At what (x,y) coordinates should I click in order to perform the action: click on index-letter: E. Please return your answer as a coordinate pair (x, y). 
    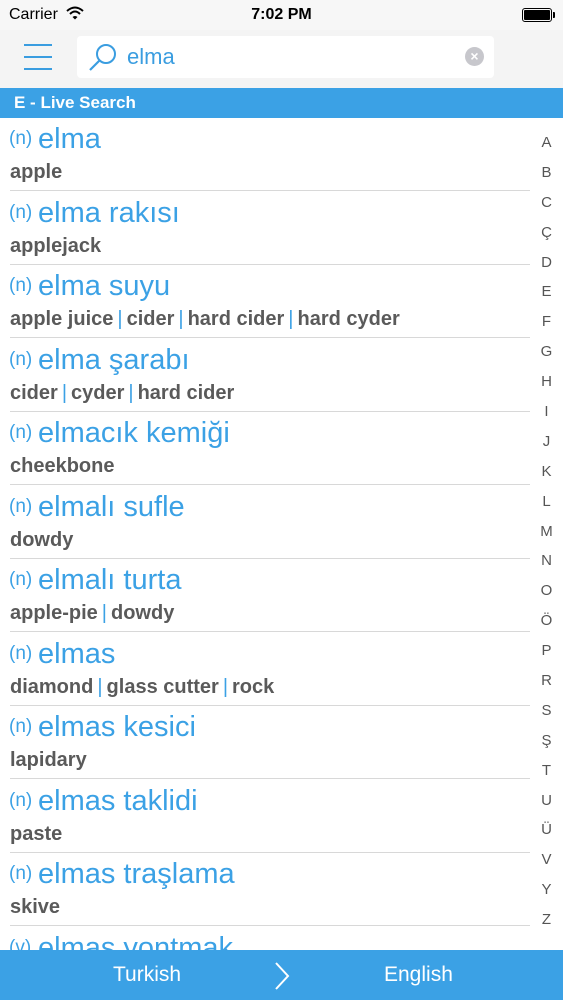
    Looking at the image, I should click on (546, 292).